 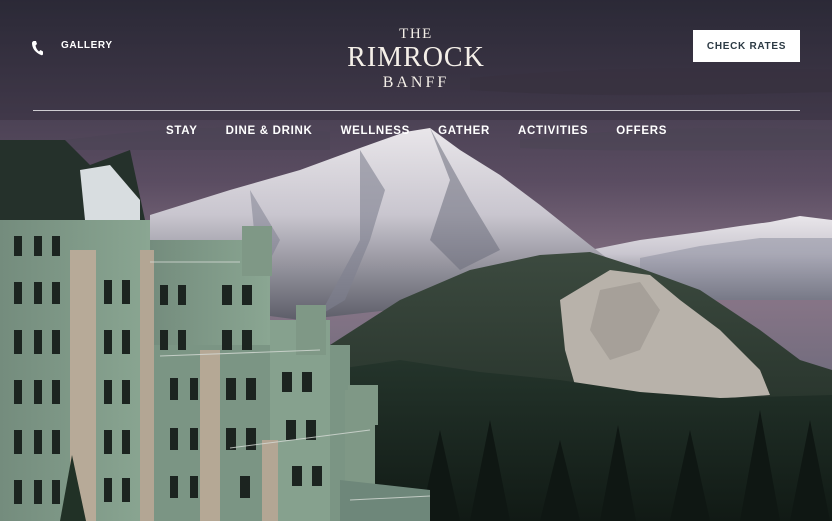 What do you see at coordinates (641, 131) in the screenshot?
I see `nav-item-offers: OFFERS` at bounding box center [641, 131].